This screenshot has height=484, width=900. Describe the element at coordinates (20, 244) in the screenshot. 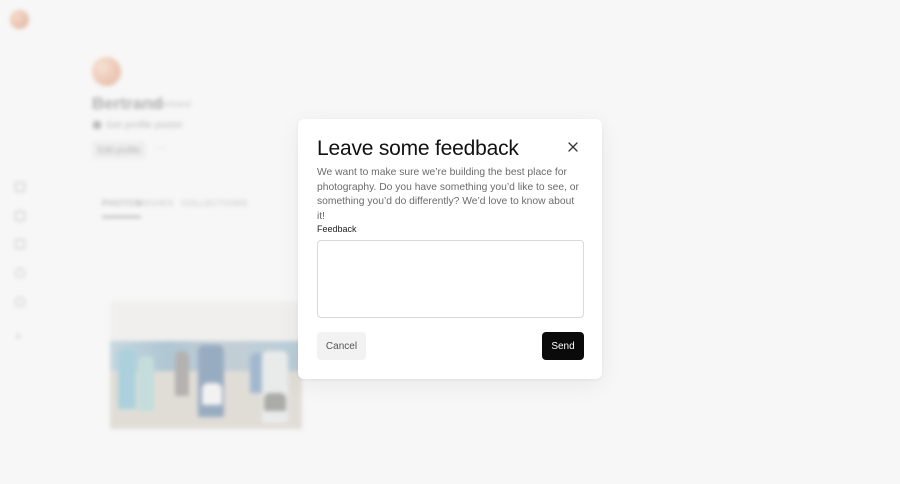

I see `tag-icon` at that location.